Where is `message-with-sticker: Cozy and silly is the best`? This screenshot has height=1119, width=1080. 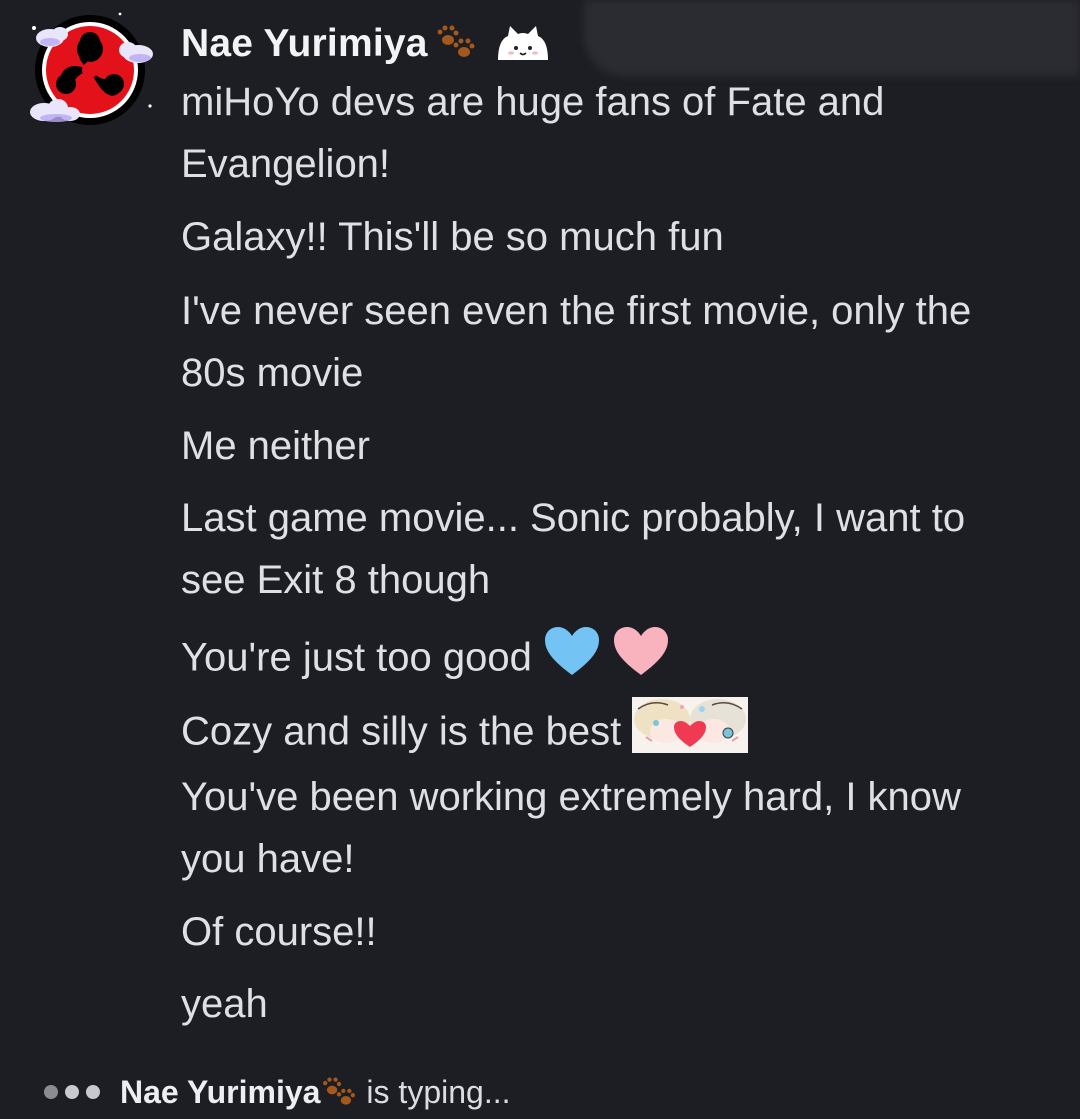 message-with-sticker: Cozy and silly is the best is located at coordinates (465, 732).